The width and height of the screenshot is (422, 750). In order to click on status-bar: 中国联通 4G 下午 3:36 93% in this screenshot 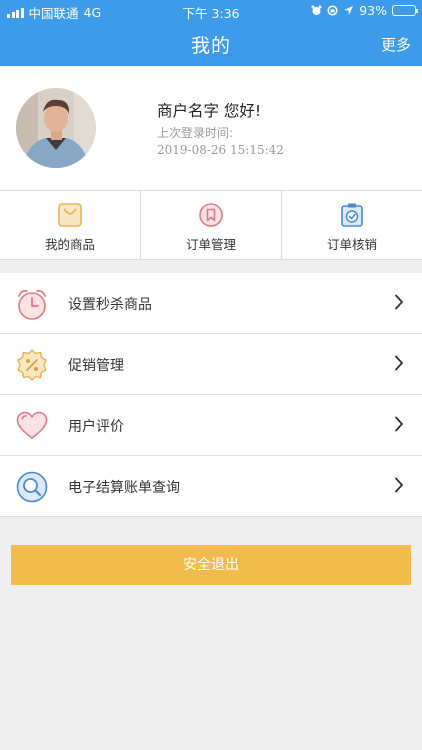, I will do `click(211, 11)`.